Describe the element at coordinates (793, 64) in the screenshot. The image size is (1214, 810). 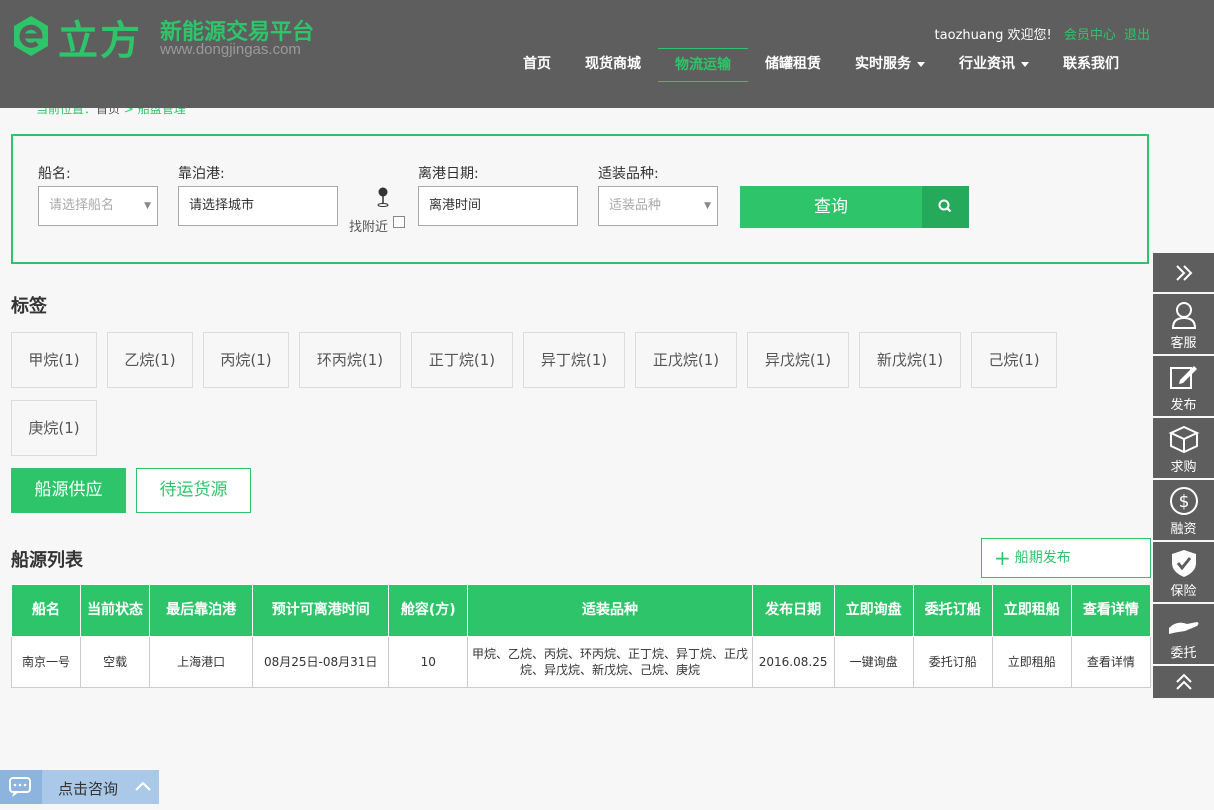
I see `nav-item-tank-lease: 储罐租赁` at that location.